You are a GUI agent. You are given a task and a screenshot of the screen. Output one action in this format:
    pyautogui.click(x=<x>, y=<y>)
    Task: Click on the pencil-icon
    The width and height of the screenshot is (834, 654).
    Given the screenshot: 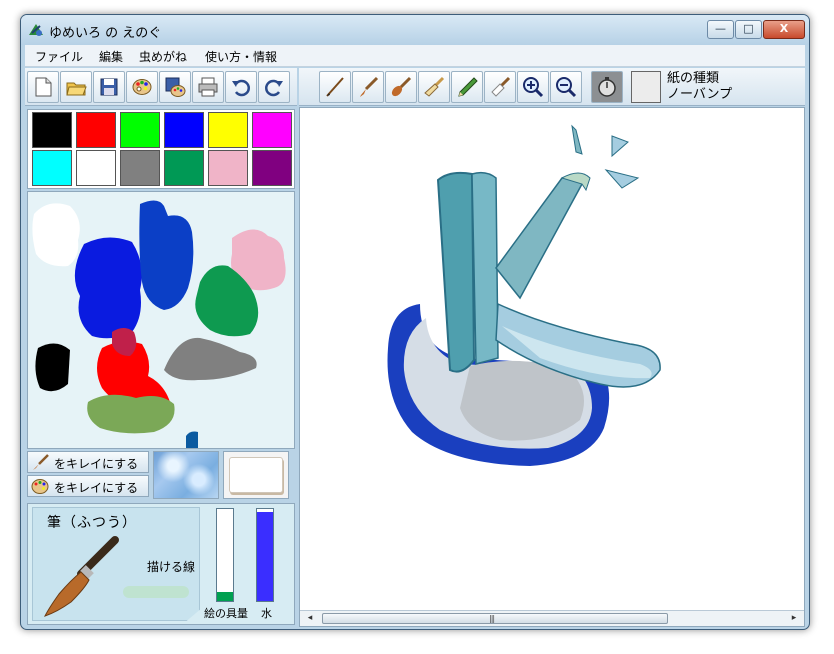 What is the action you would take?
    pyautogui.click(x=468, y=87)
    